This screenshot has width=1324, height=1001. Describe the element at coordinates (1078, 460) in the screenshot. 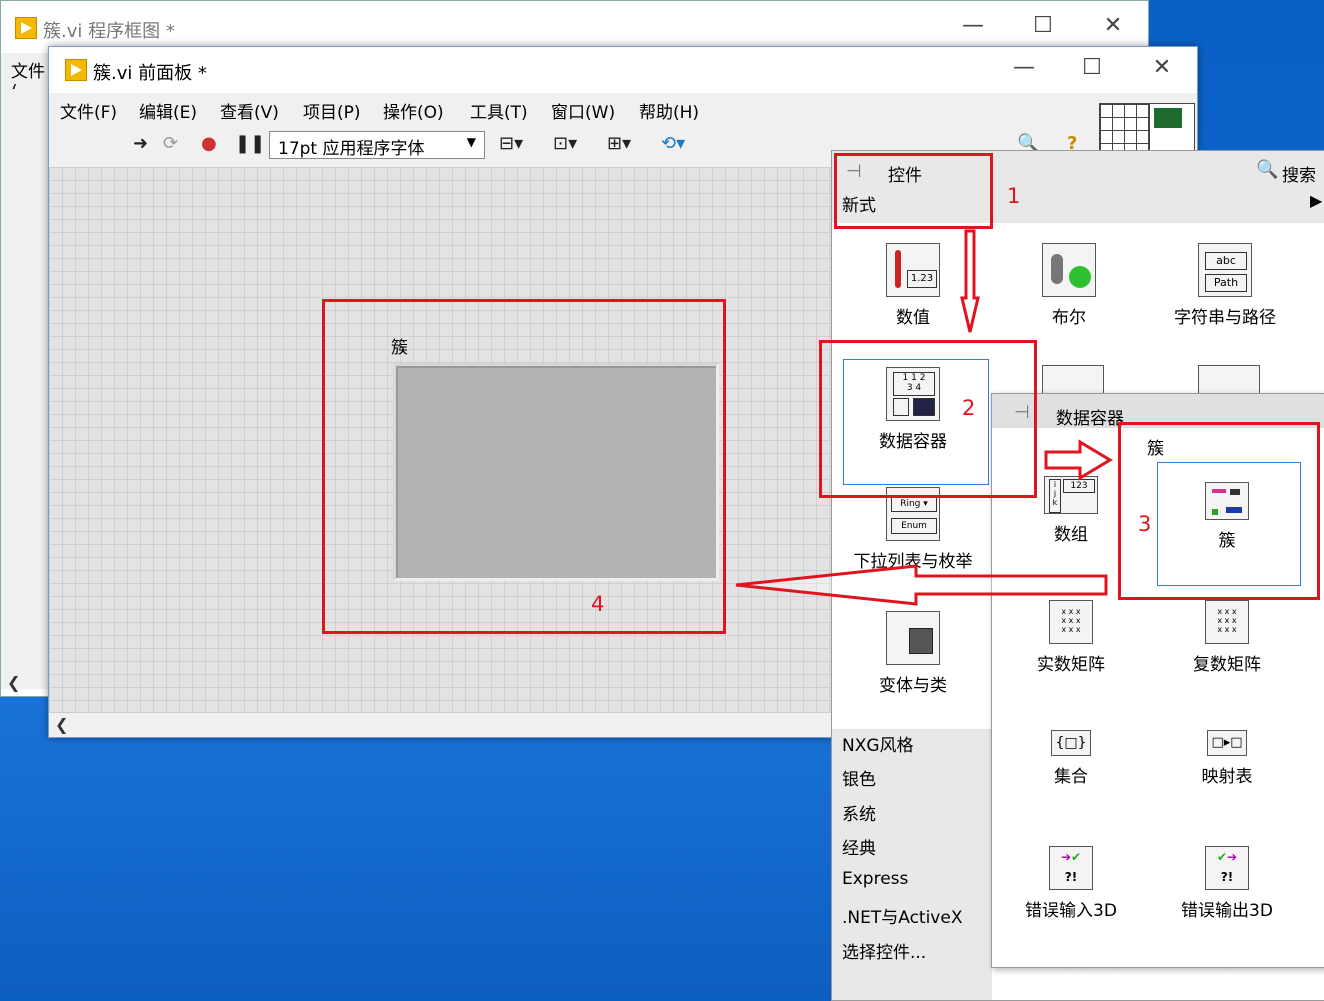

I see `arrow-right` at that location.